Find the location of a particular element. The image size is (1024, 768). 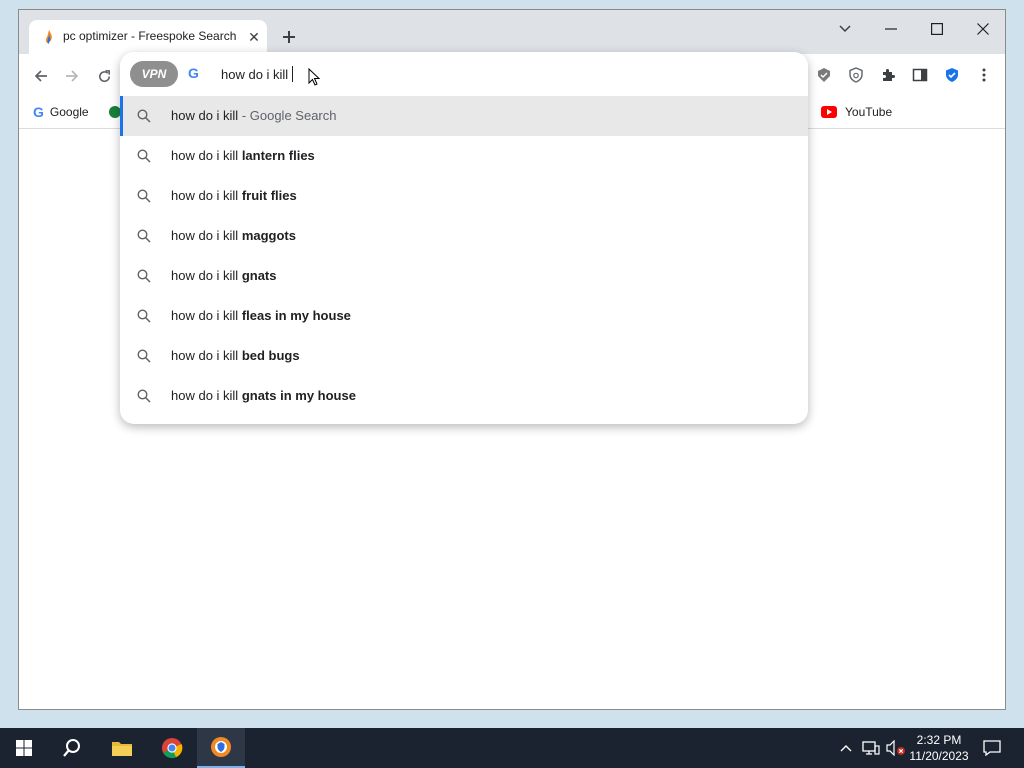

clock-date: 11/20/2023 is located at coordinates (939, 756).